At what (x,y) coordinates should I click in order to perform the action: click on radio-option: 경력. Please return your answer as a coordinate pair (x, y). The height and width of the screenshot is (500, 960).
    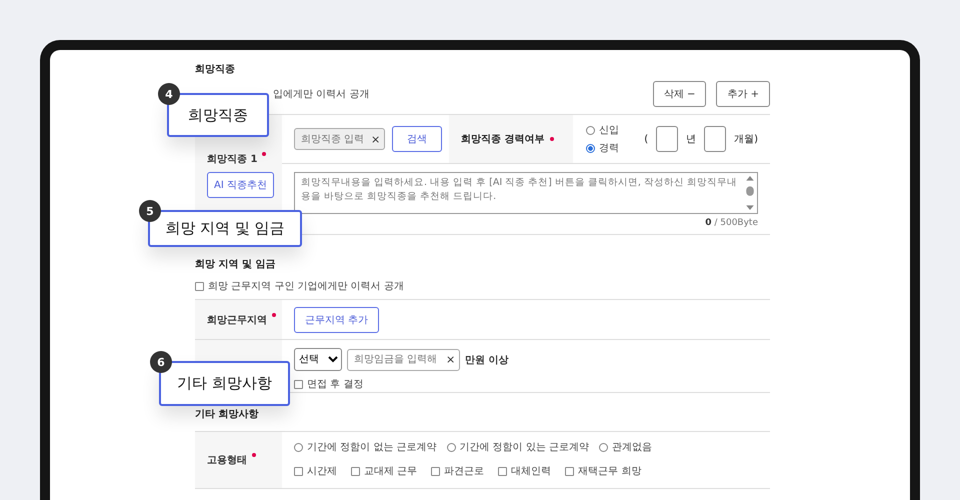
    Looking at the image, I should click on (603, 148).